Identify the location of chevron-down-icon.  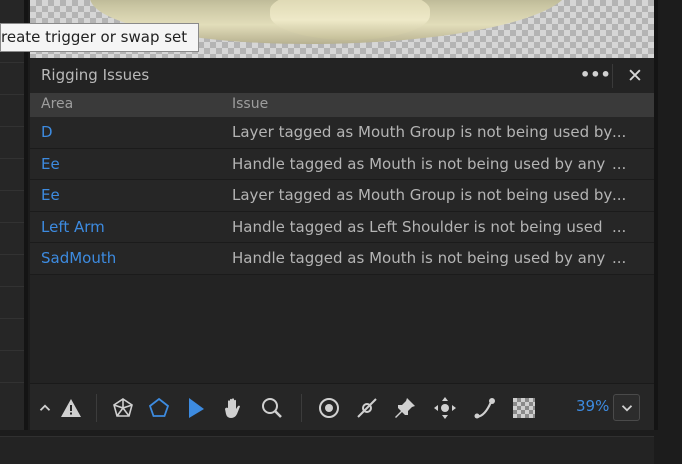
(626, 408).